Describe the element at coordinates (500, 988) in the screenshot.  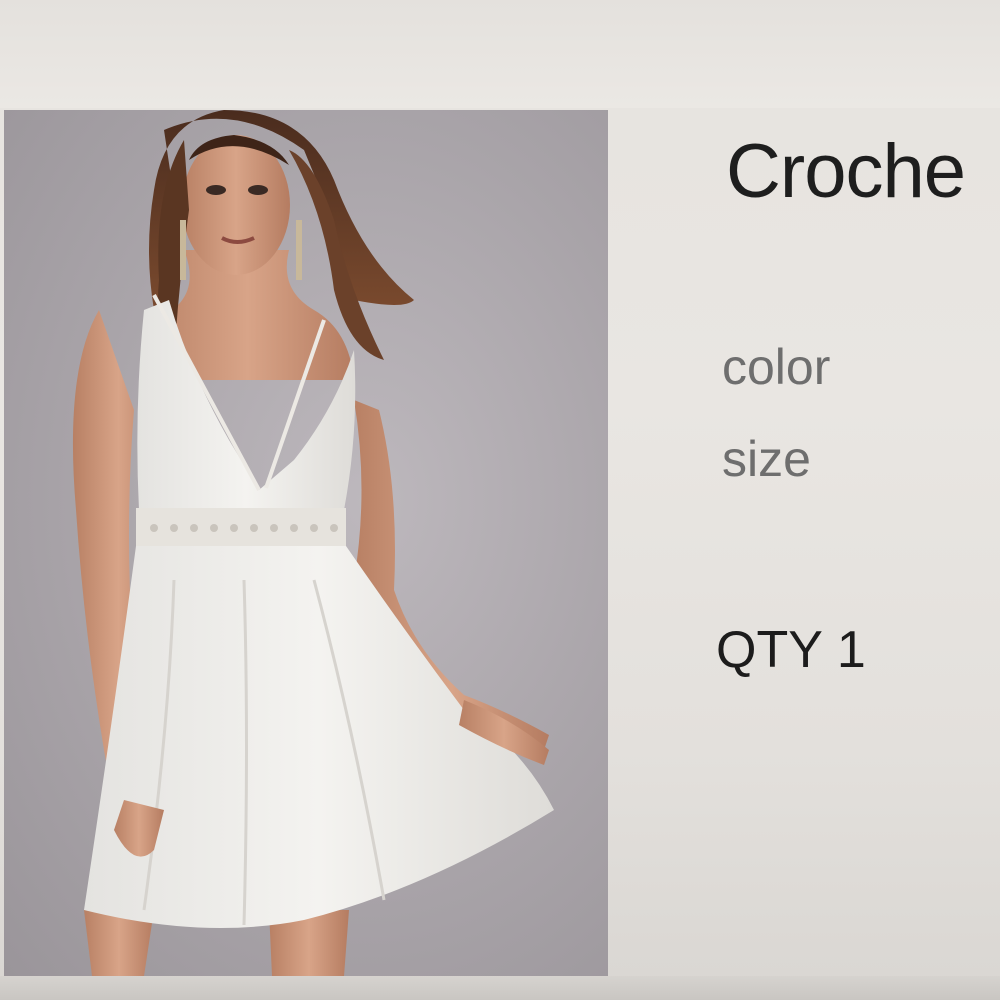
I see `bottom-edge` at that location.